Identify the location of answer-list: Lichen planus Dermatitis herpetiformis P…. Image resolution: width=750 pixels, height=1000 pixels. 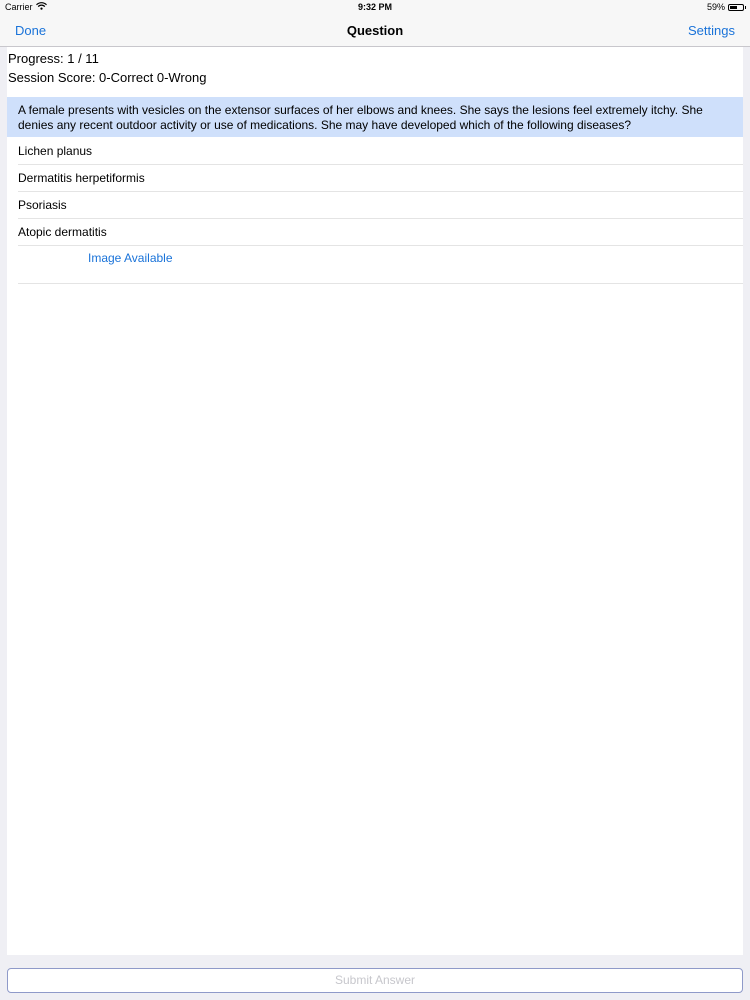
(380, 211).